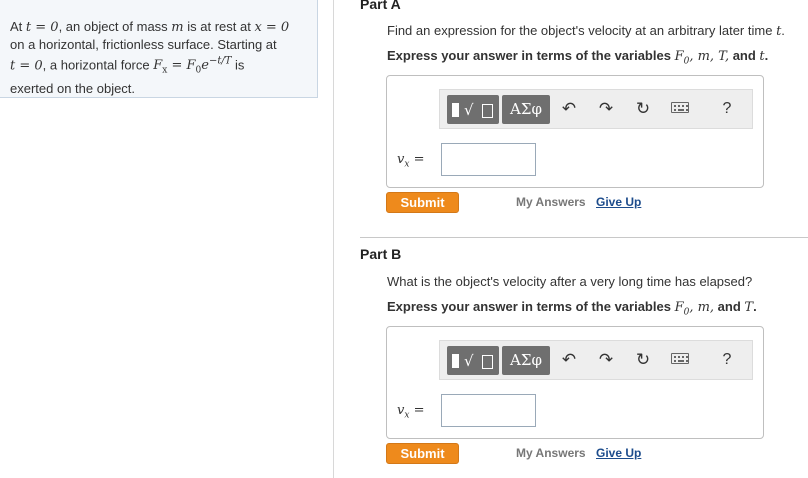  What do you see at coordinates (272, 27) in the screenshot?
I see `math-x-equals-0: x = 0` at bounding box center [272, 27].